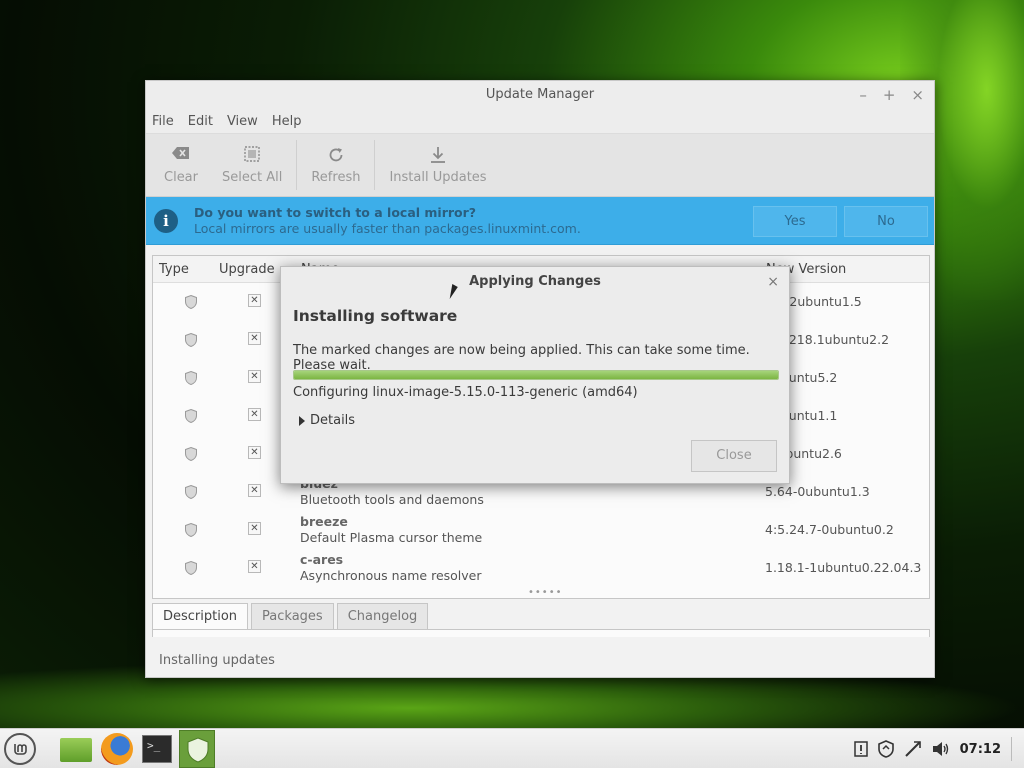  Describe the element at coordinates (174, 269) in the screenshot. I see `column-type: Type` at that location.